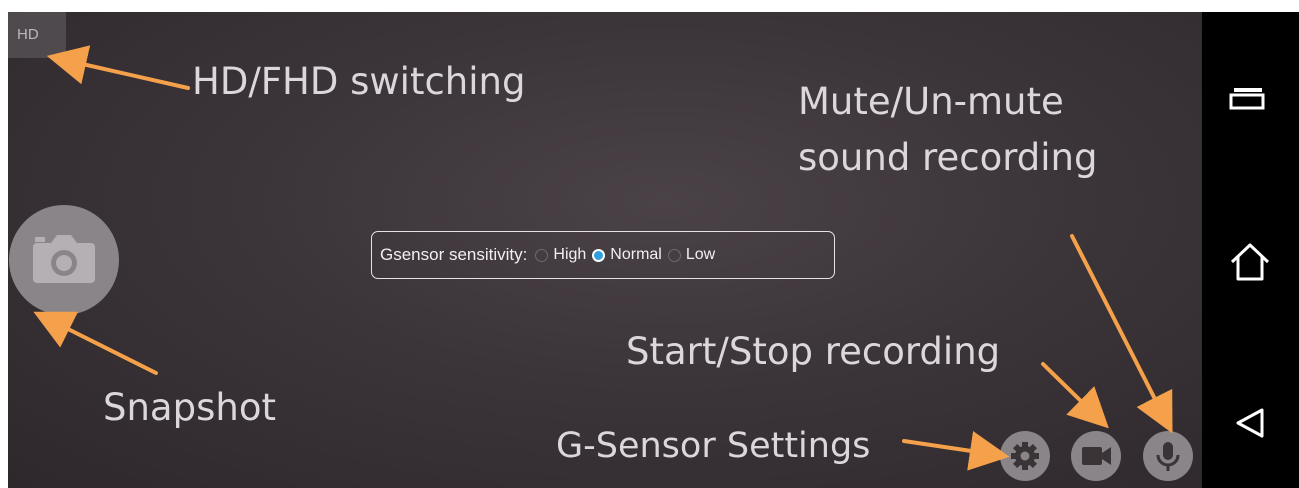 The height and width of the screenshot is (488, 1299). Describe the element at coordinates (189, 407) in the screenshot. I see `callout-snapshot: Snapshot` at that location.